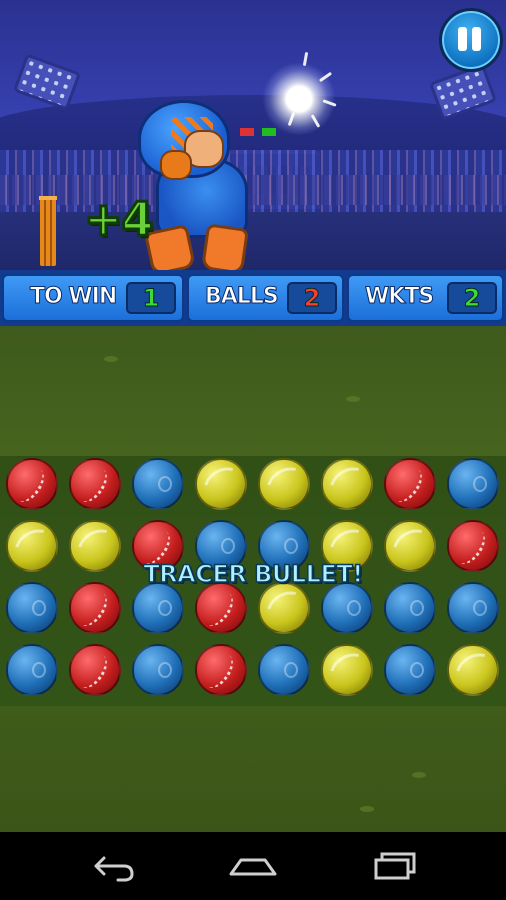 The image size is (506, 900). Describe the element at coordinates (284, 484) in the screenshot. I see `tennis-ball-r1-c5` at that location.